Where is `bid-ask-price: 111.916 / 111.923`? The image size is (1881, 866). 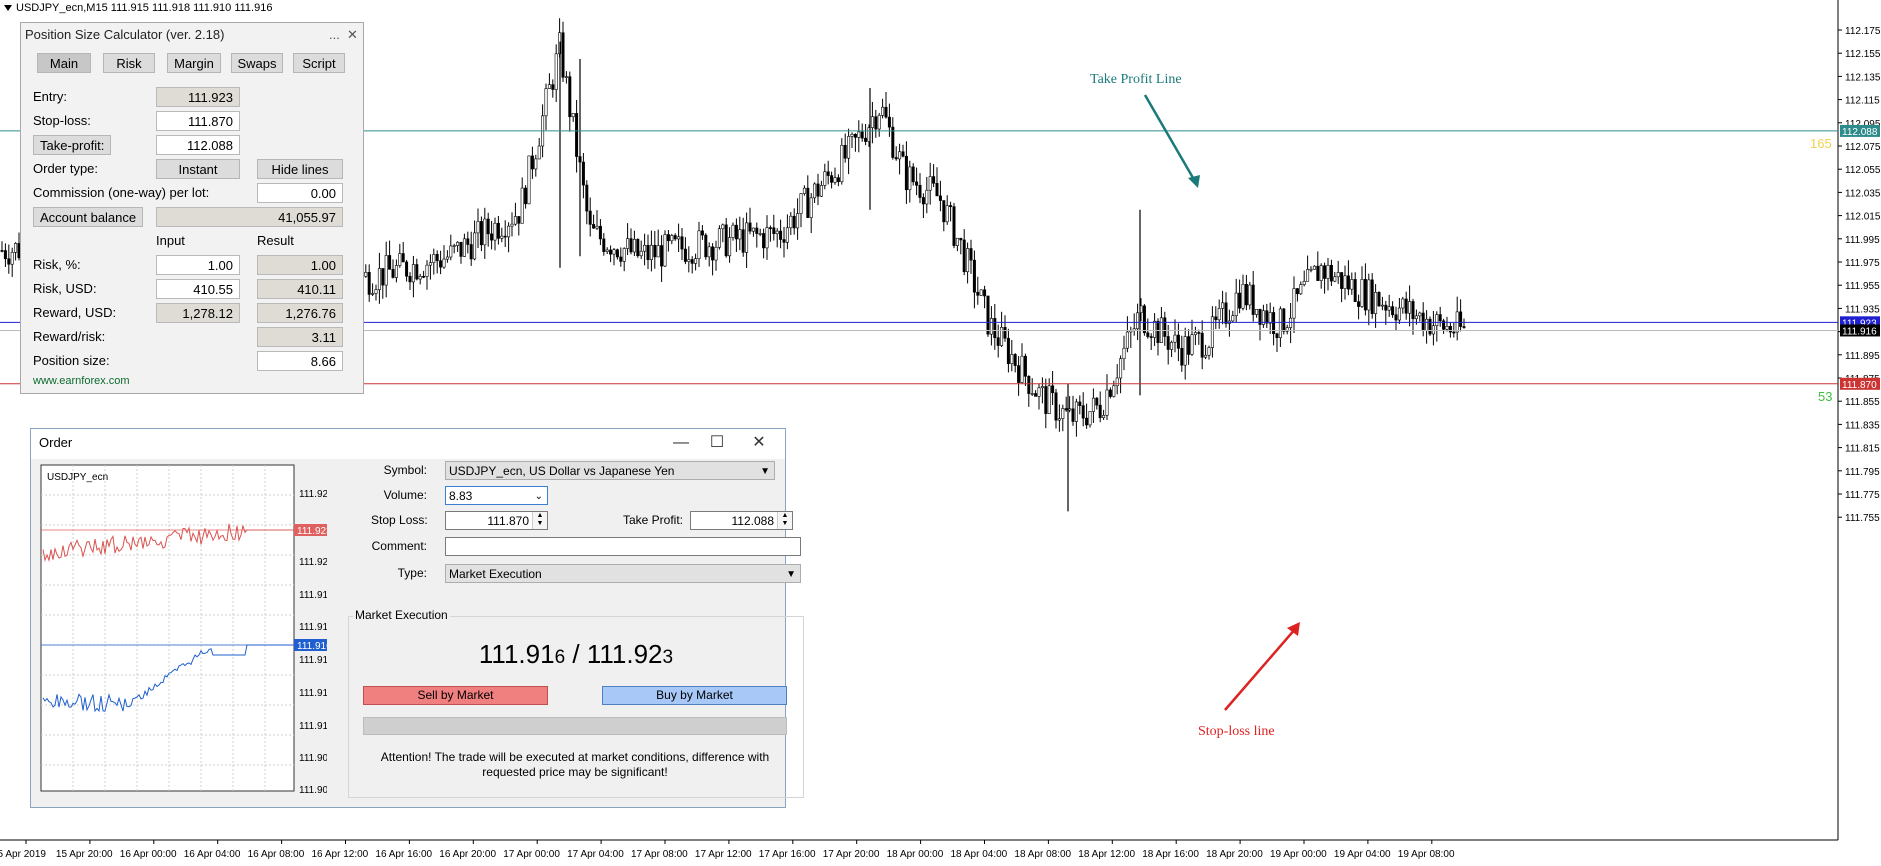 bid-ask-price: 111.916 / 111.923 is located at coordinates (576, 654).